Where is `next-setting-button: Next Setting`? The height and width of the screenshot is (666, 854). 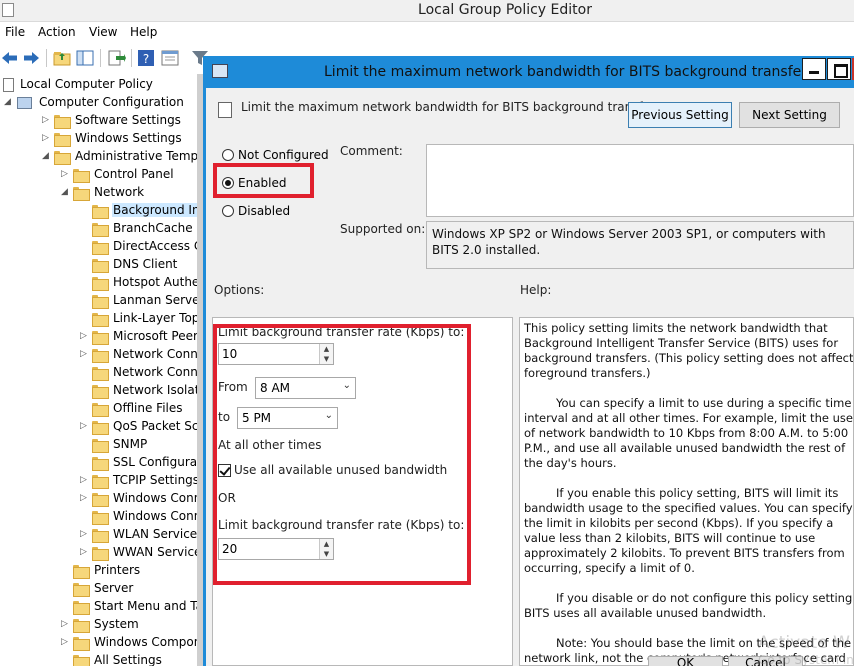
next-setting-button: Next Setting is located at coordinates (789, 115).